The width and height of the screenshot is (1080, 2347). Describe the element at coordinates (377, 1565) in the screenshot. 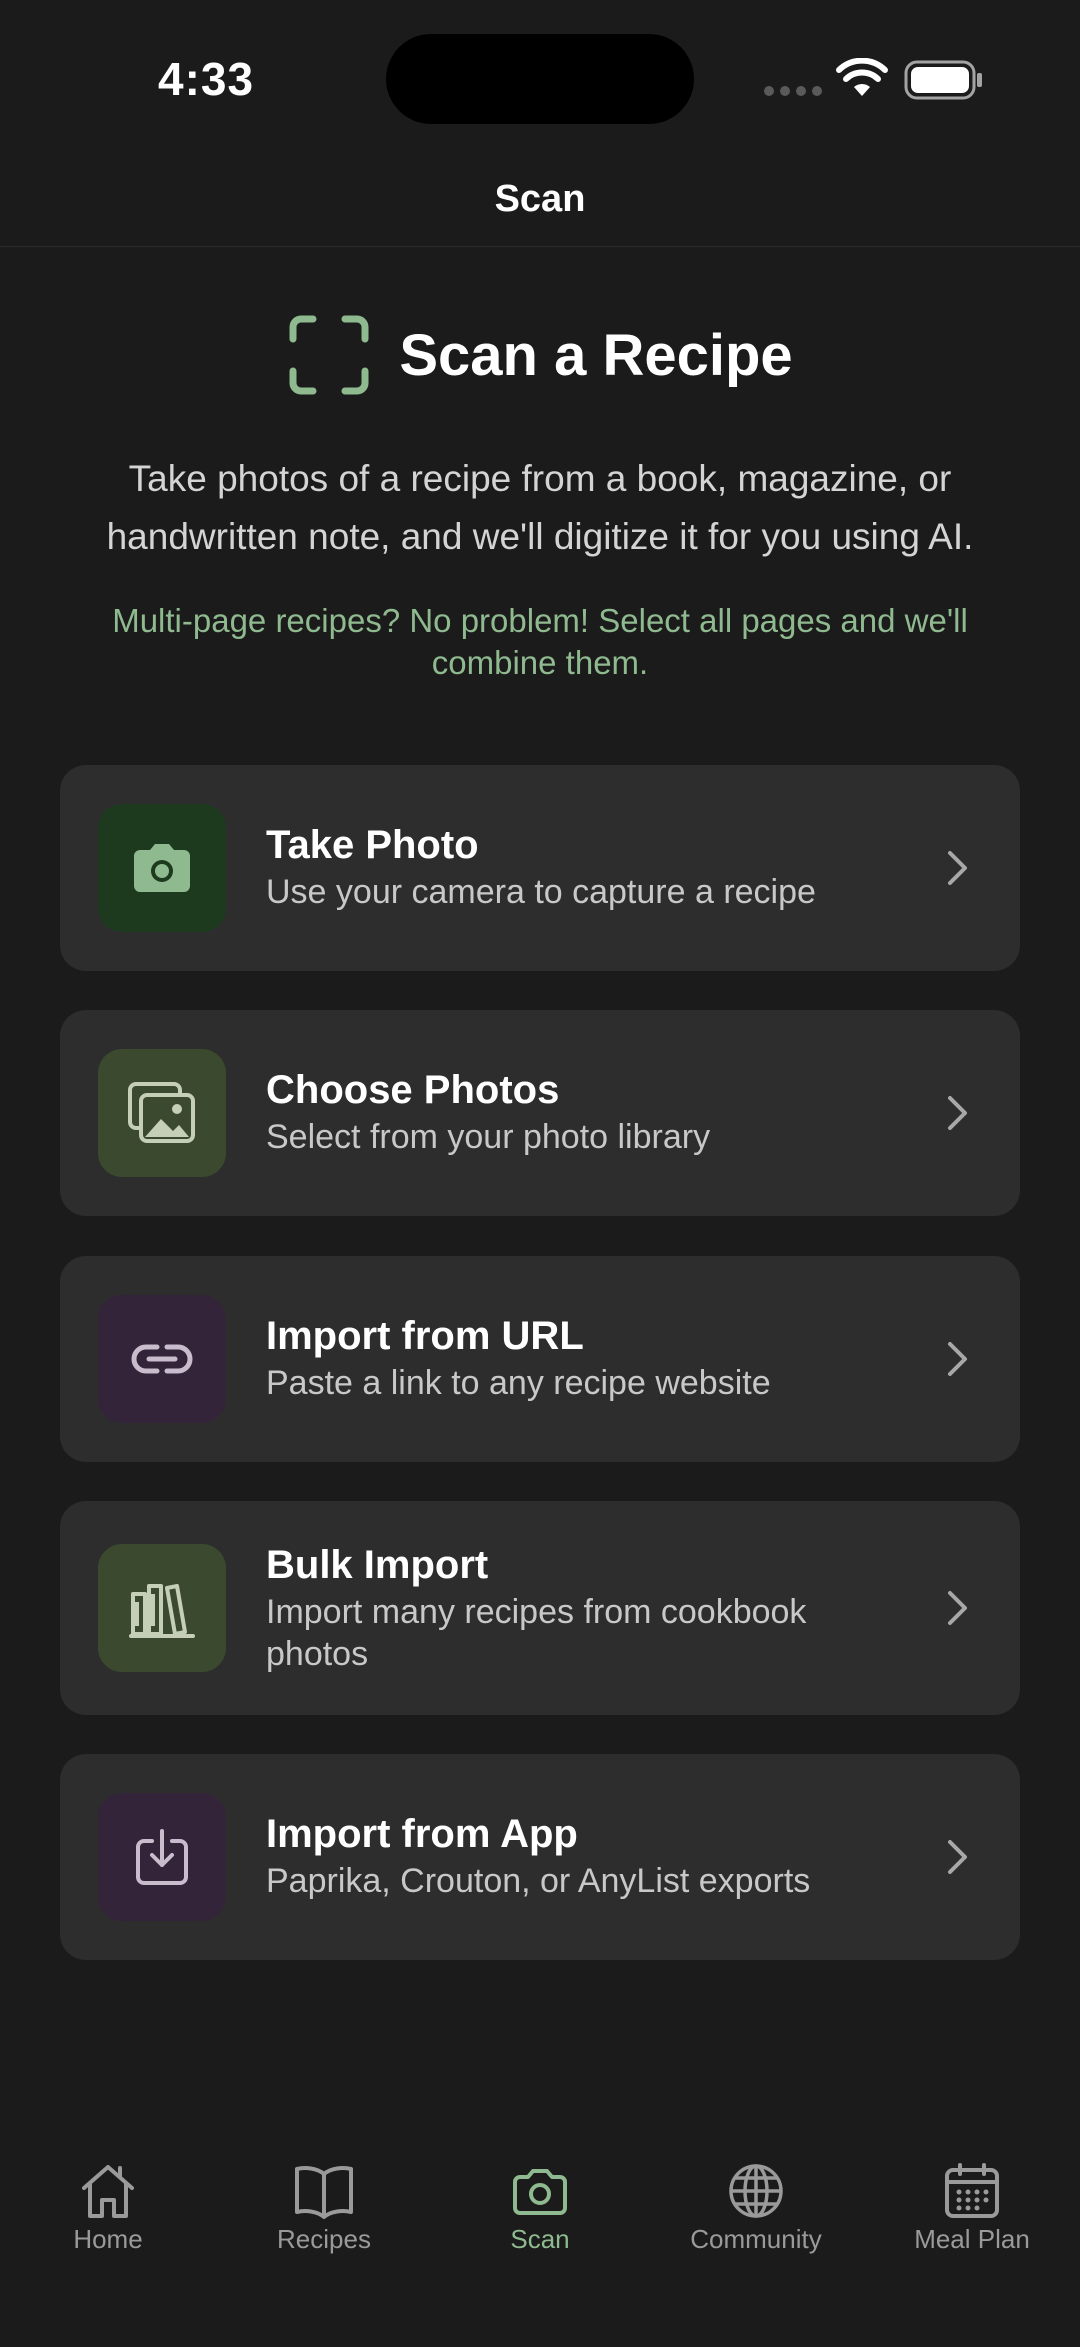

I see `option-title: Bulk Import` at that location.